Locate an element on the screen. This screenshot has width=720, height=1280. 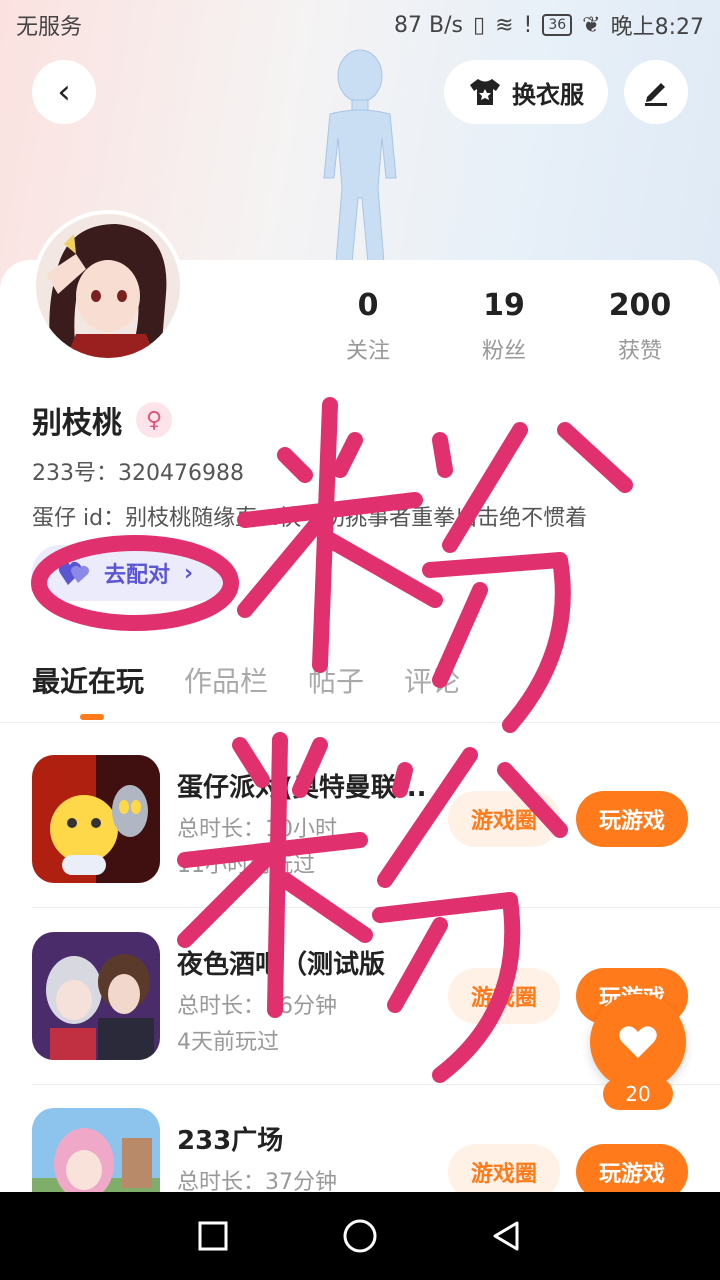
tabs-divider is located at coordinates (360, 722).